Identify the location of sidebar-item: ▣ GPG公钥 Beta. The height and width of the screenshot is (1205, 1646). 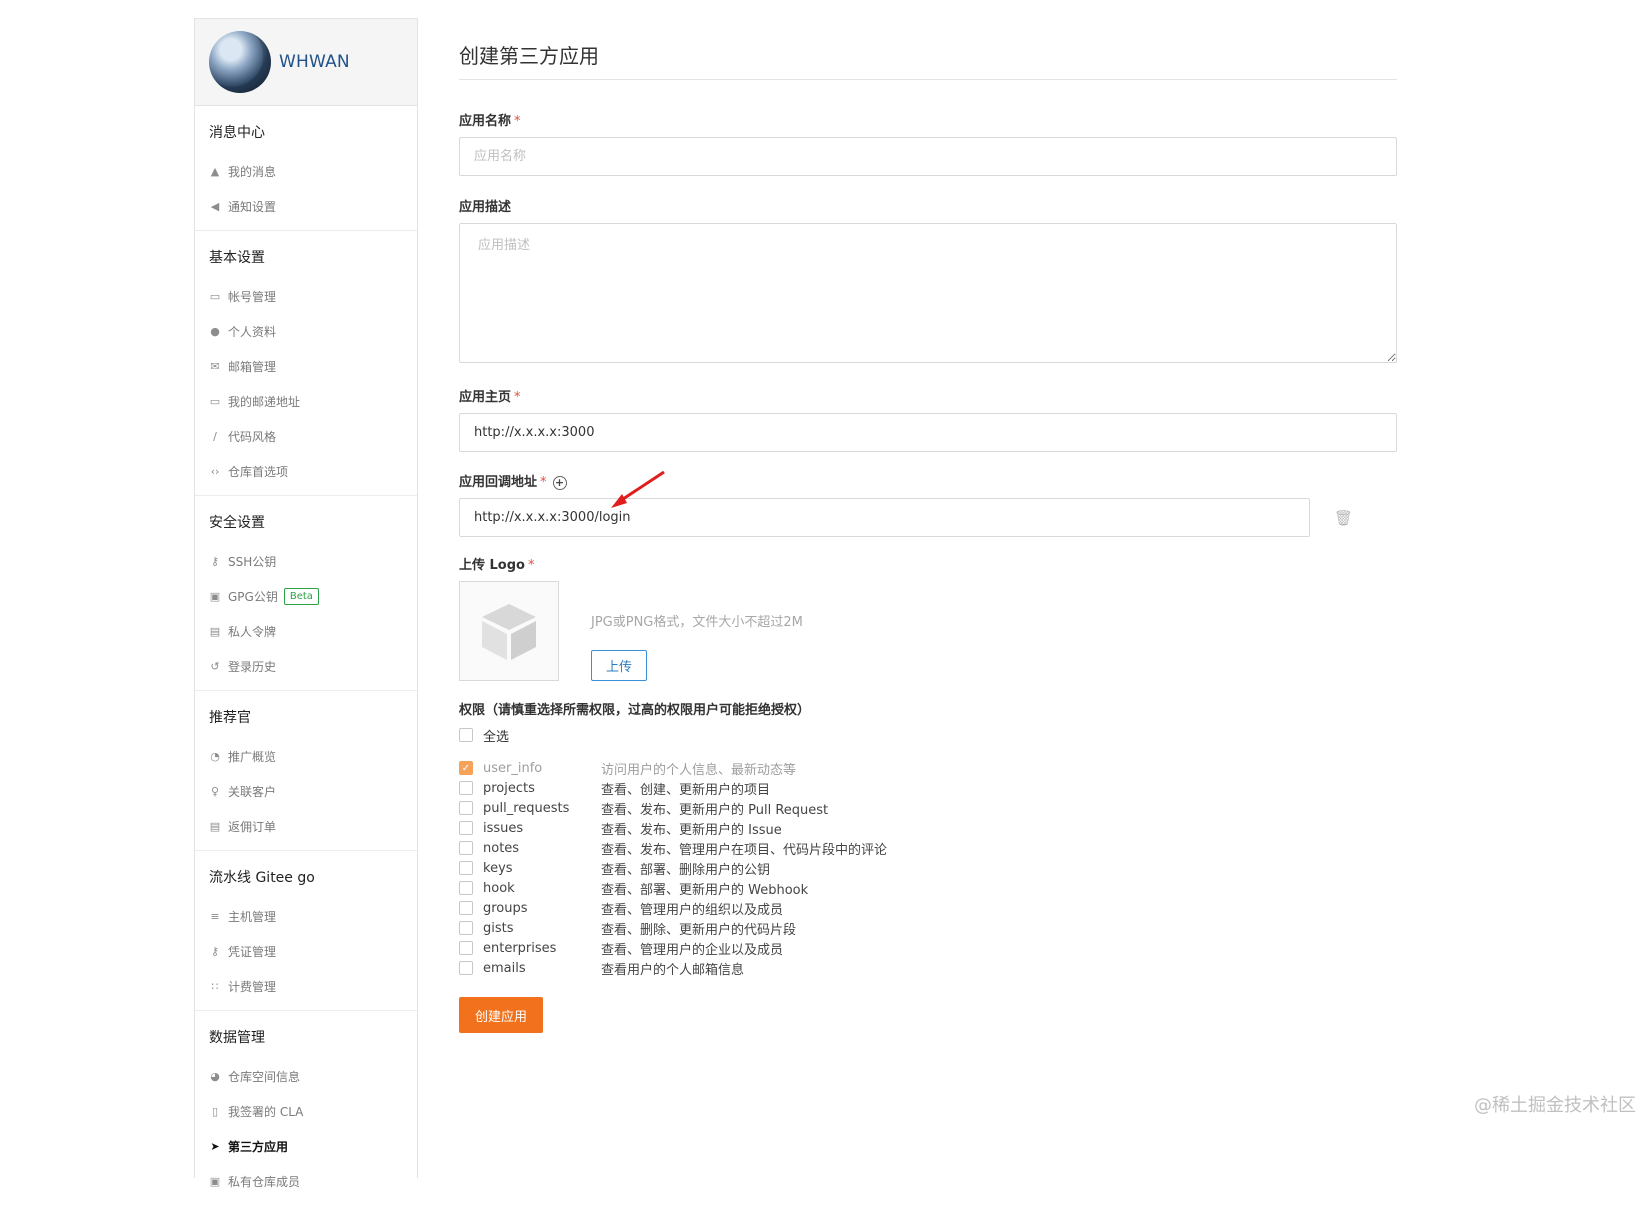
(306, 596).